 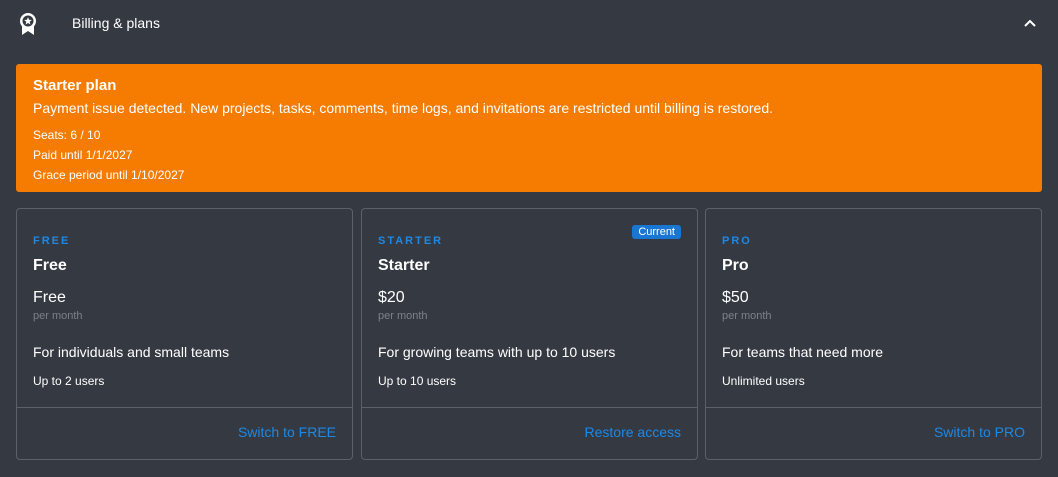 I want to click on plan-description: For growing teams with up to 10 users, so click(x=497, y=352).